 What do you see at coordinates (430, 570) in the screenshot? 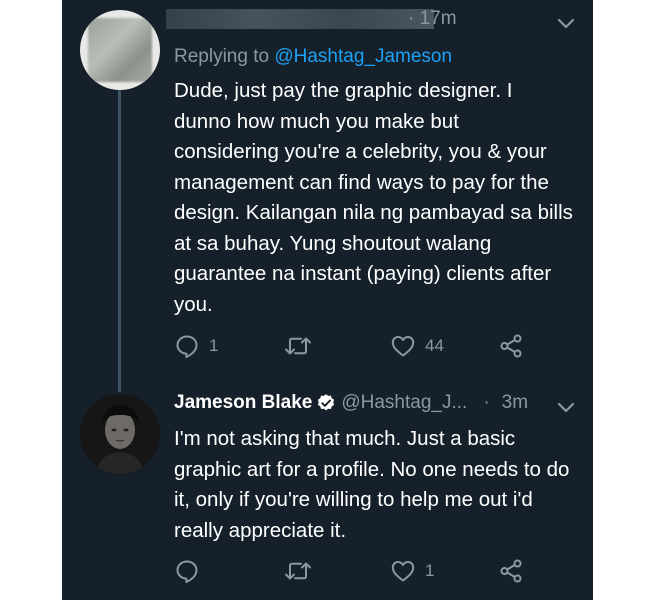
I see `like-count: 1` at bounding box center [430, 570].